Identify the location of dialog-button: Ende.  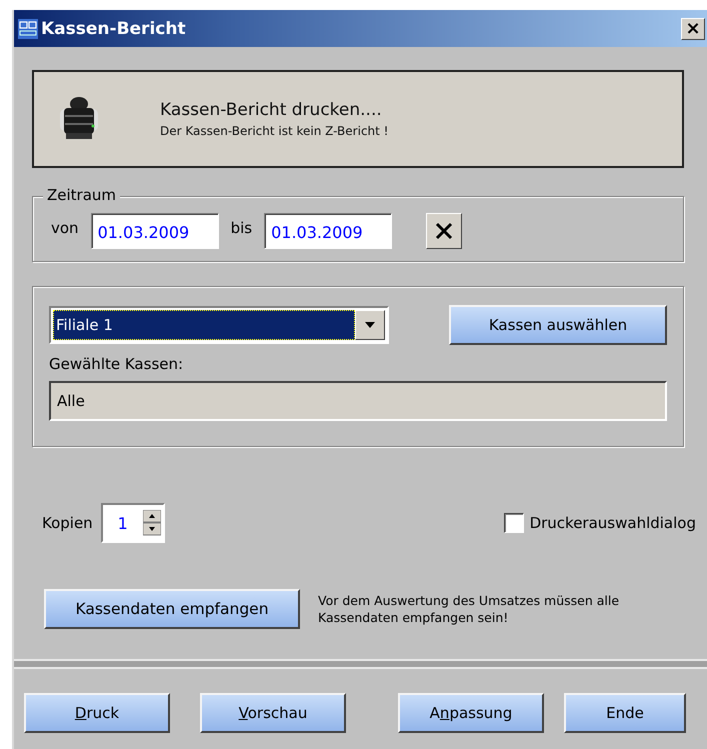
(625, 713).